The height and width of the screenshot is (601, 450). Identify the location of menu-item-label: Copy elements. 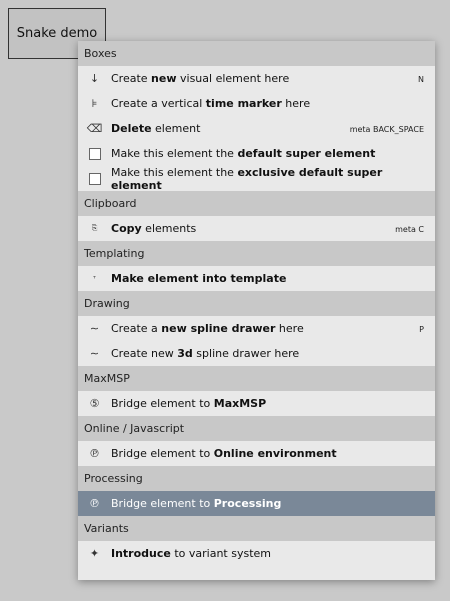
(154, 228).